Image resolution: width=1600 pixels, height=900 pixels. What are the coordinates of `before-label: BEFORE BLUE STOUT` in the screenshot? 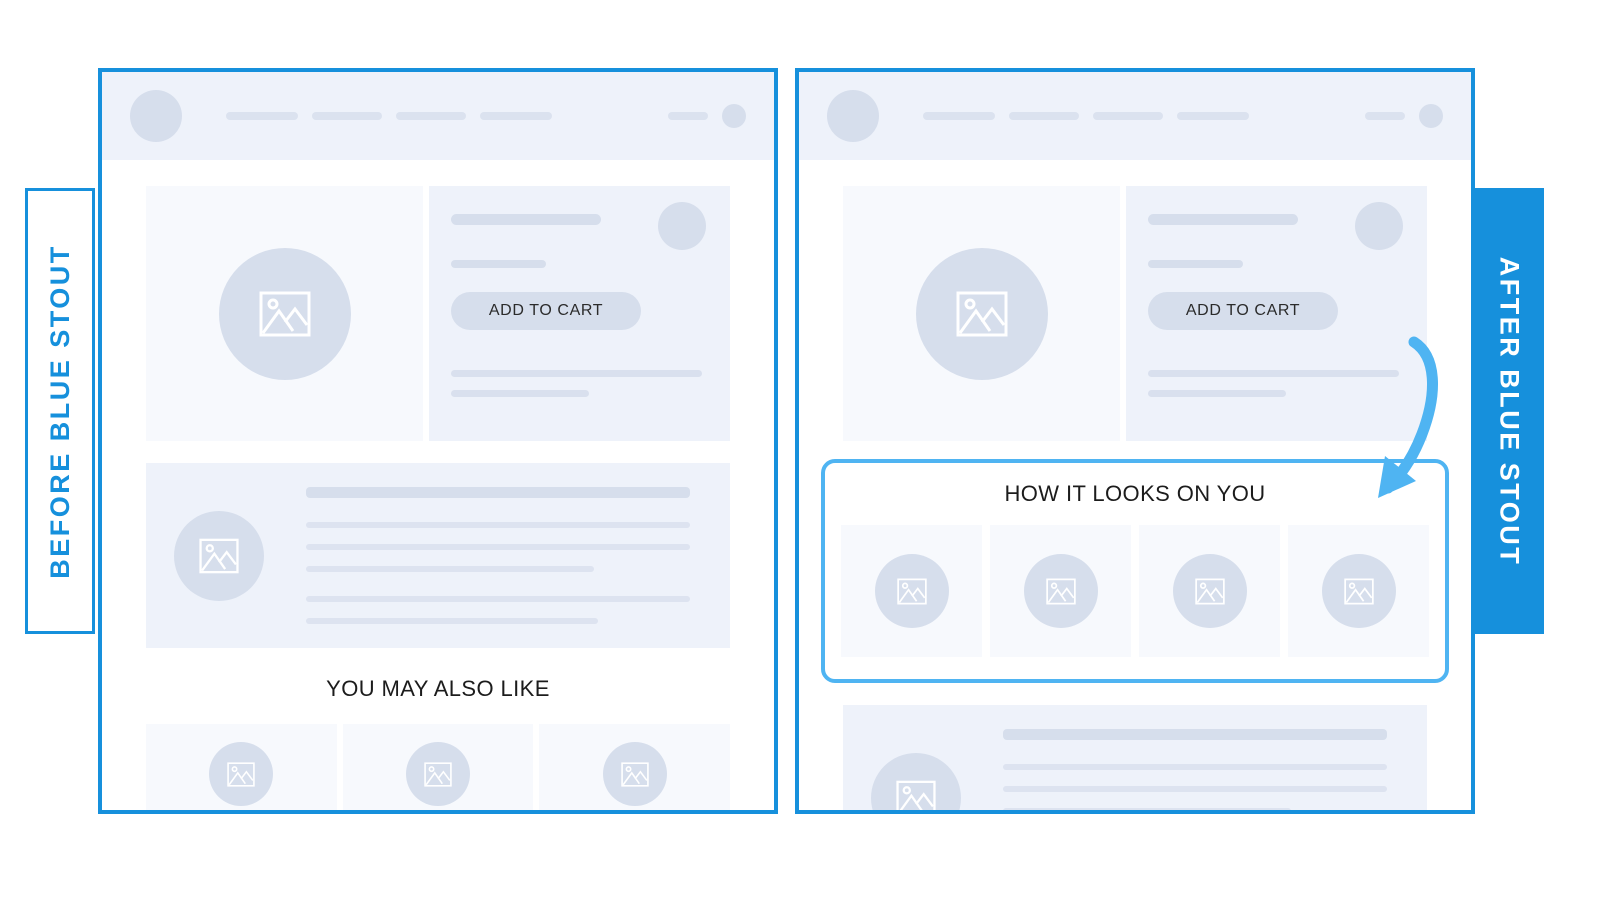 It's located at (60, 411).